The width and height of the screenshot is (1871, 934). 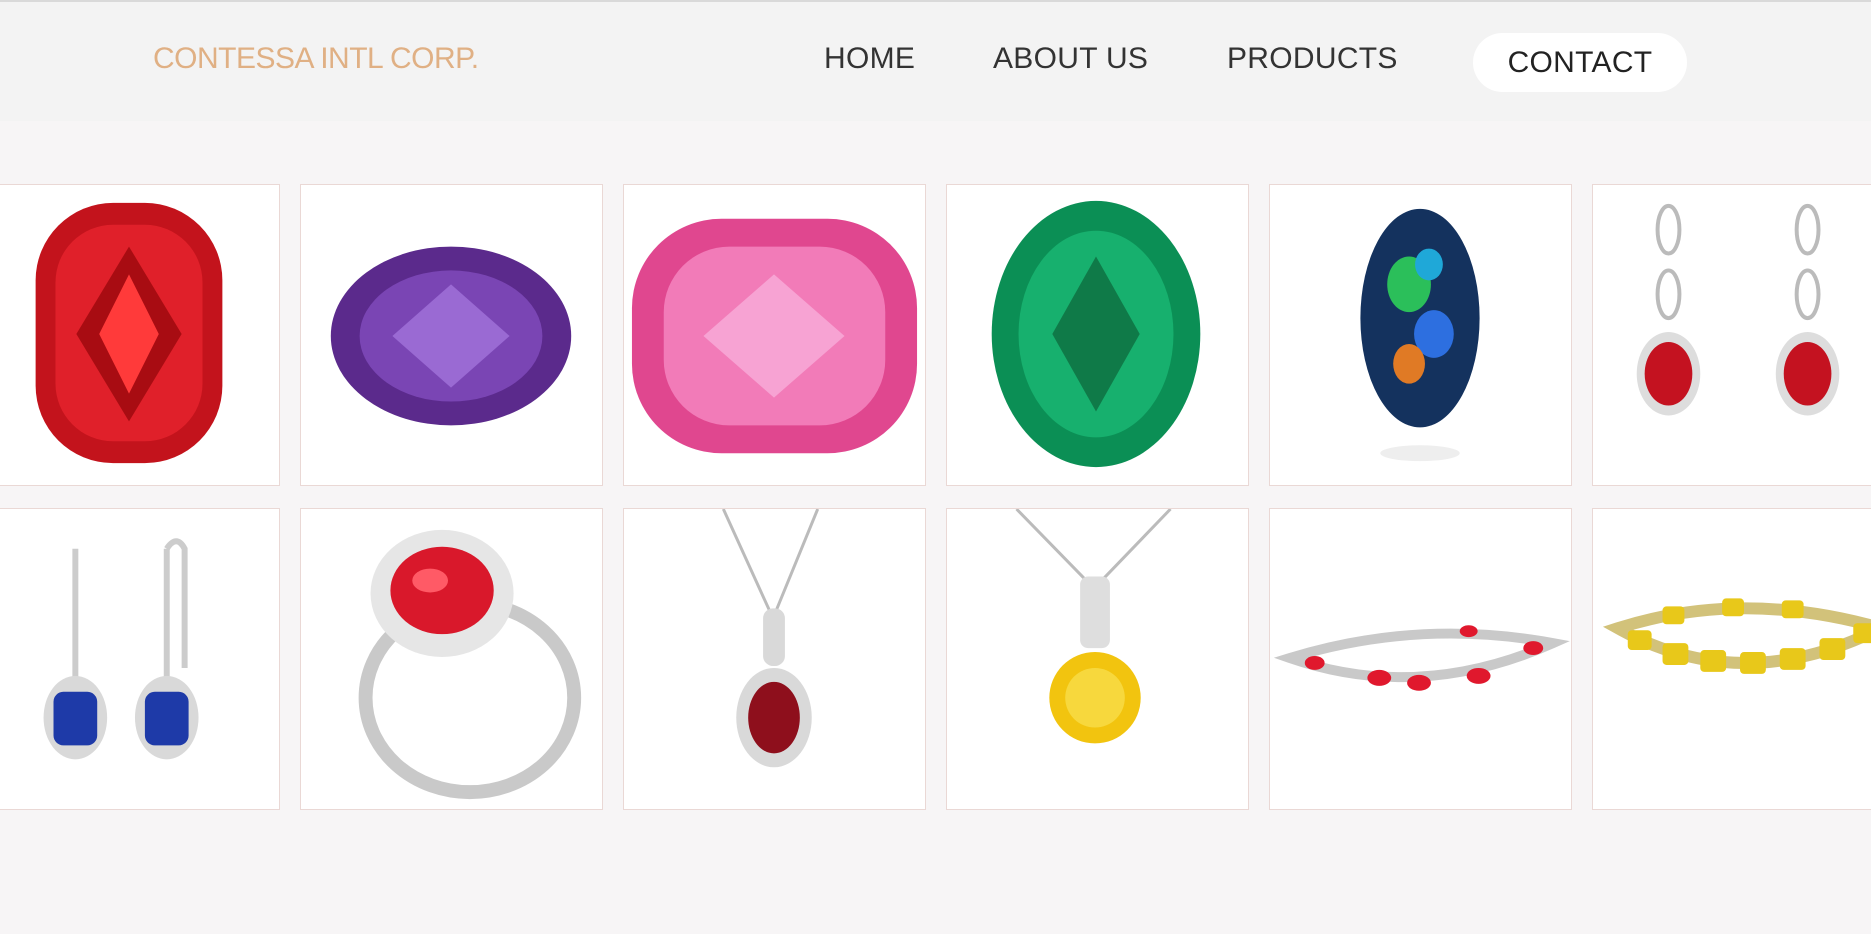 I want to click on gallery-tile-ruby-stone, so click(x=140, y=335).